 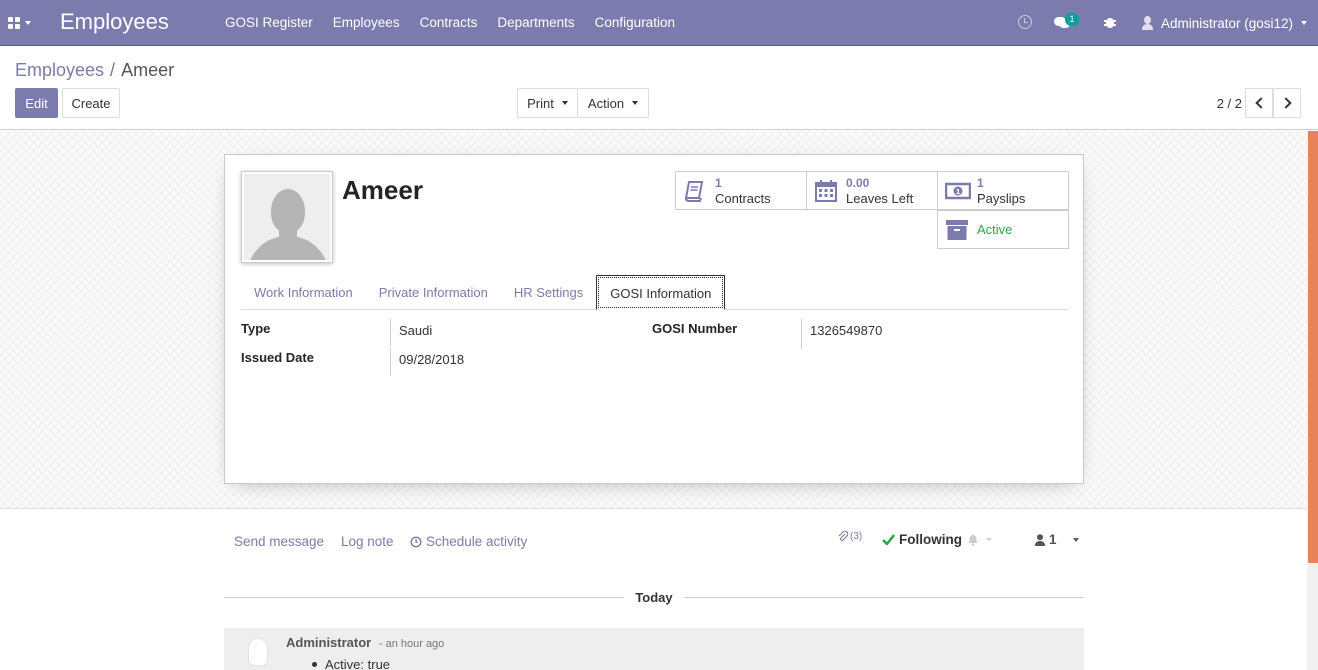 What do you see at coordinates (14, 23) in the screenshot?
I see `apps-grid-icon` at bounding box center [14, 23].